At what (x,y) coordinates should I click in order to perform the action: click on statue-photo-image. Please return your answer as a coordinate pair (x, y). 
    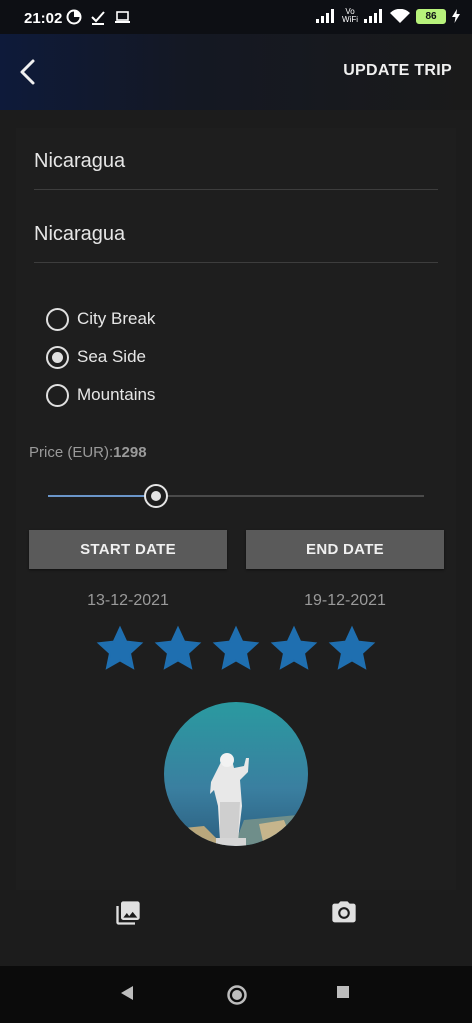
    Looking at the image, I should click on (236, 774).